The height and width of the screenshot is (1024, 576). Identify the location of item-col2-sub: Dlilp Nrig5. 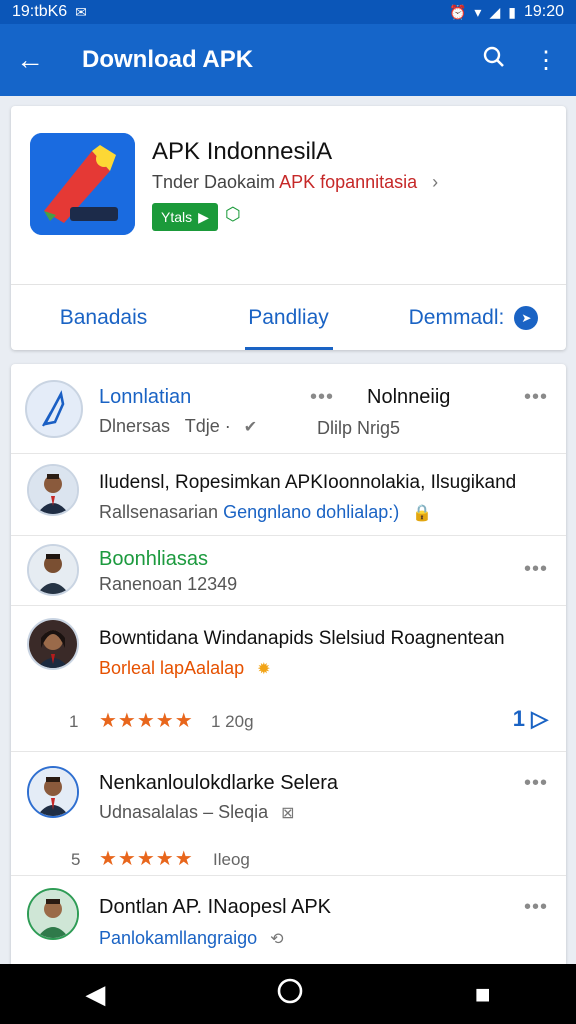
(359, 428).